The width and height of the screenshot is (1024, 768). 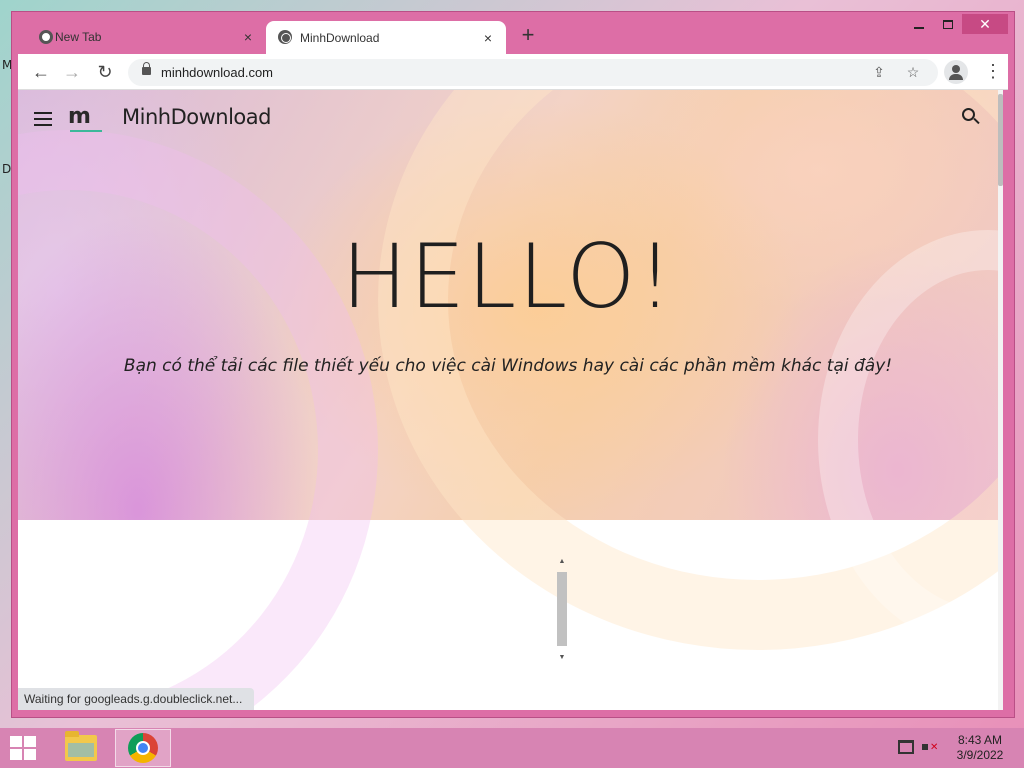 I want to click on url-text: minhdownload.com, so click(x=217, y=72).